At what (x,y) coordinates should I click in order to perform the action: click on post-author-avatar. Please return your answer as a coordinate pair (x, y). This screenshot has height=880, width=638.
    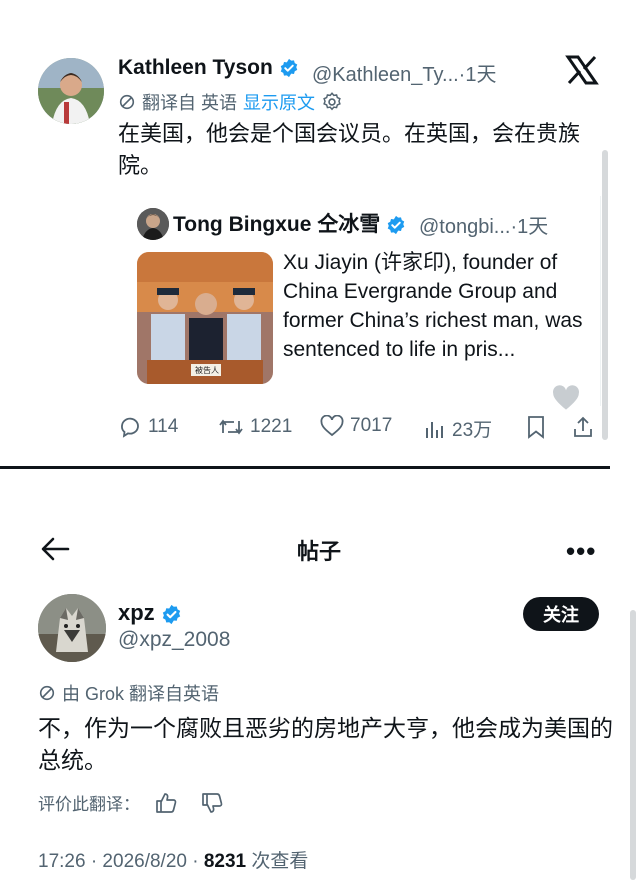
    Looking at the image, I should click on (72, 628).